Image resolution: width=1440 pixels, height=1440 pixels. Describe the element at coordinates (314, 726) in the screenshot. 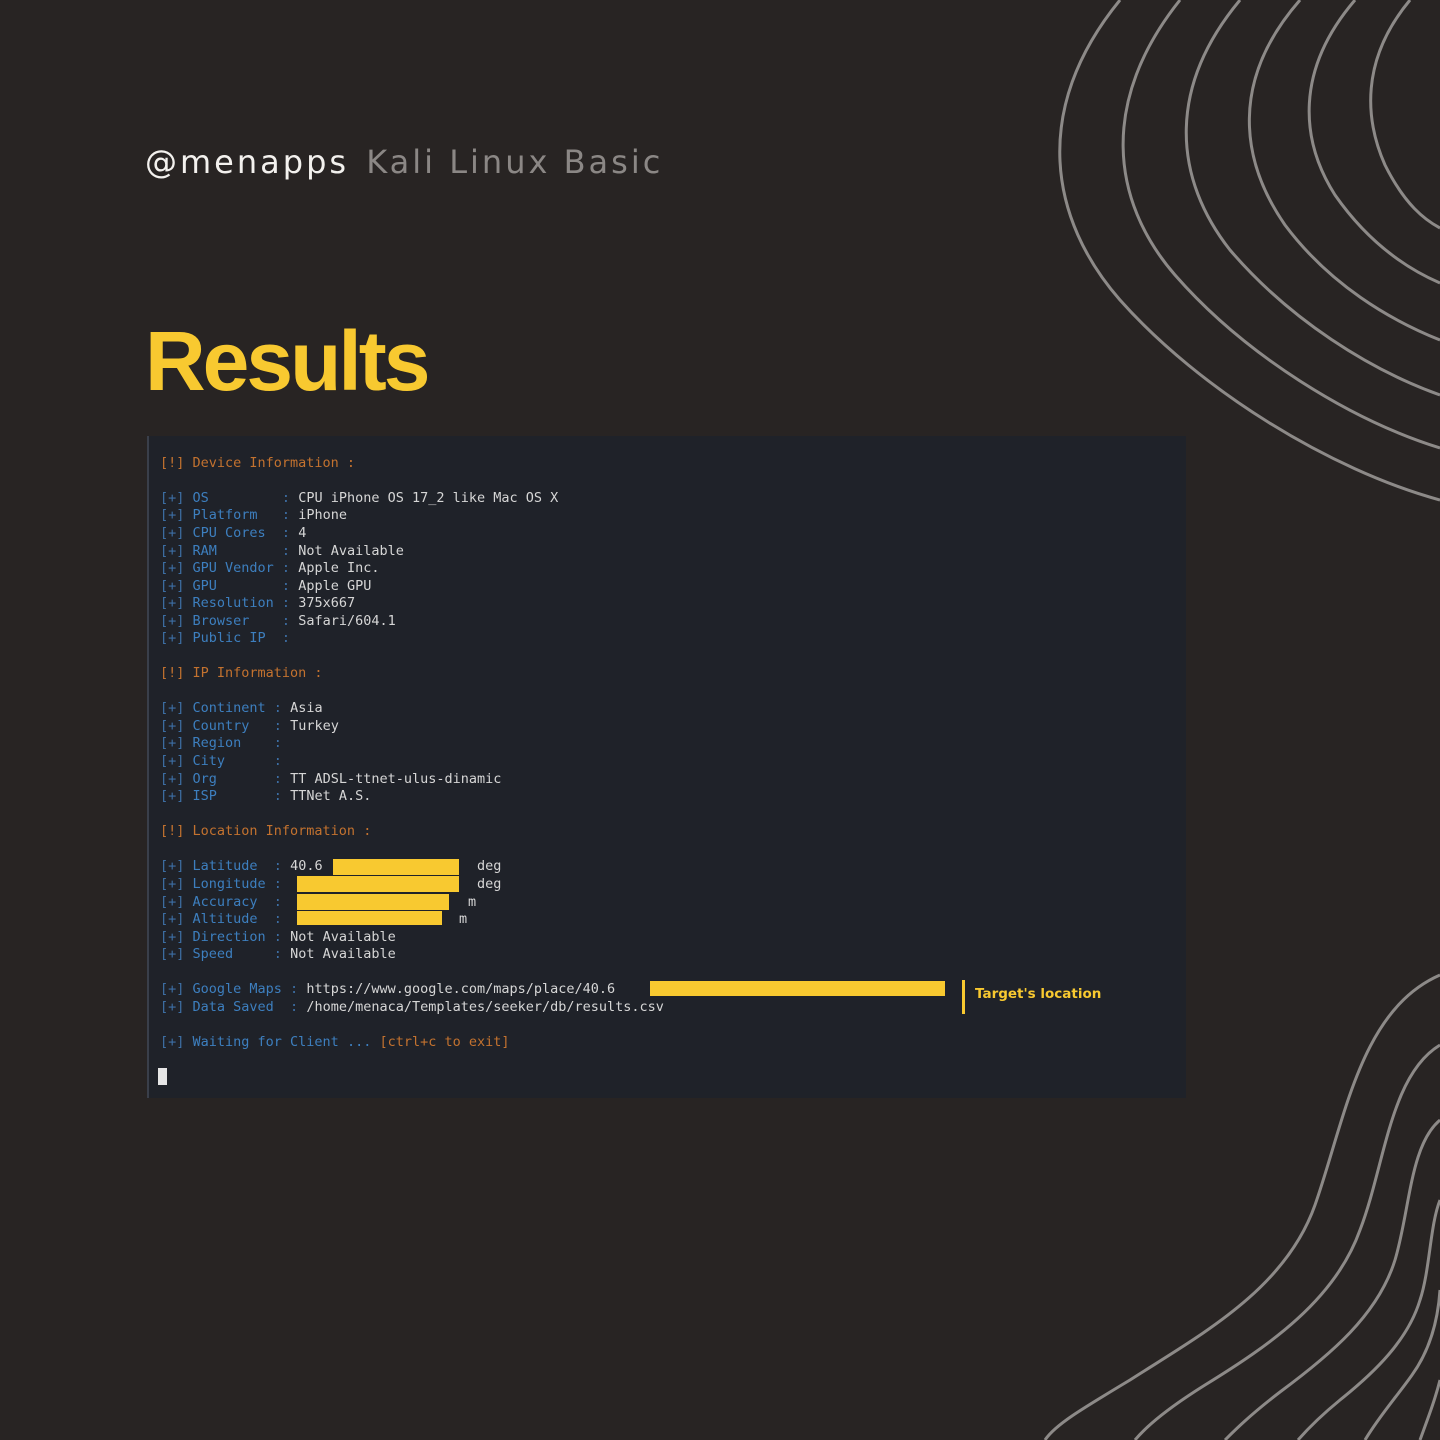

I see `field-value: Turkey` at that location.